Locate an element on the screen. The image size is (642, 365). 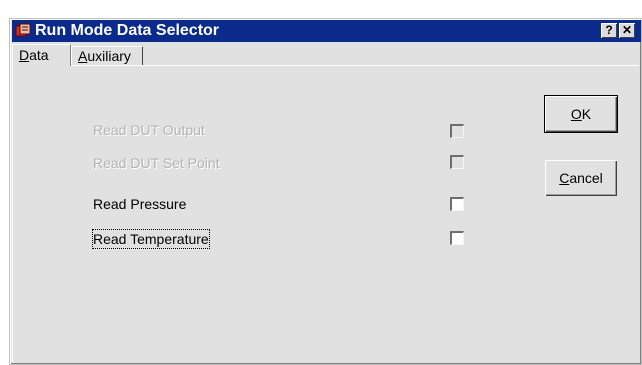
option-read-dut-set-point-label: Read DUT Set Point is located at coordinates (156, 163).